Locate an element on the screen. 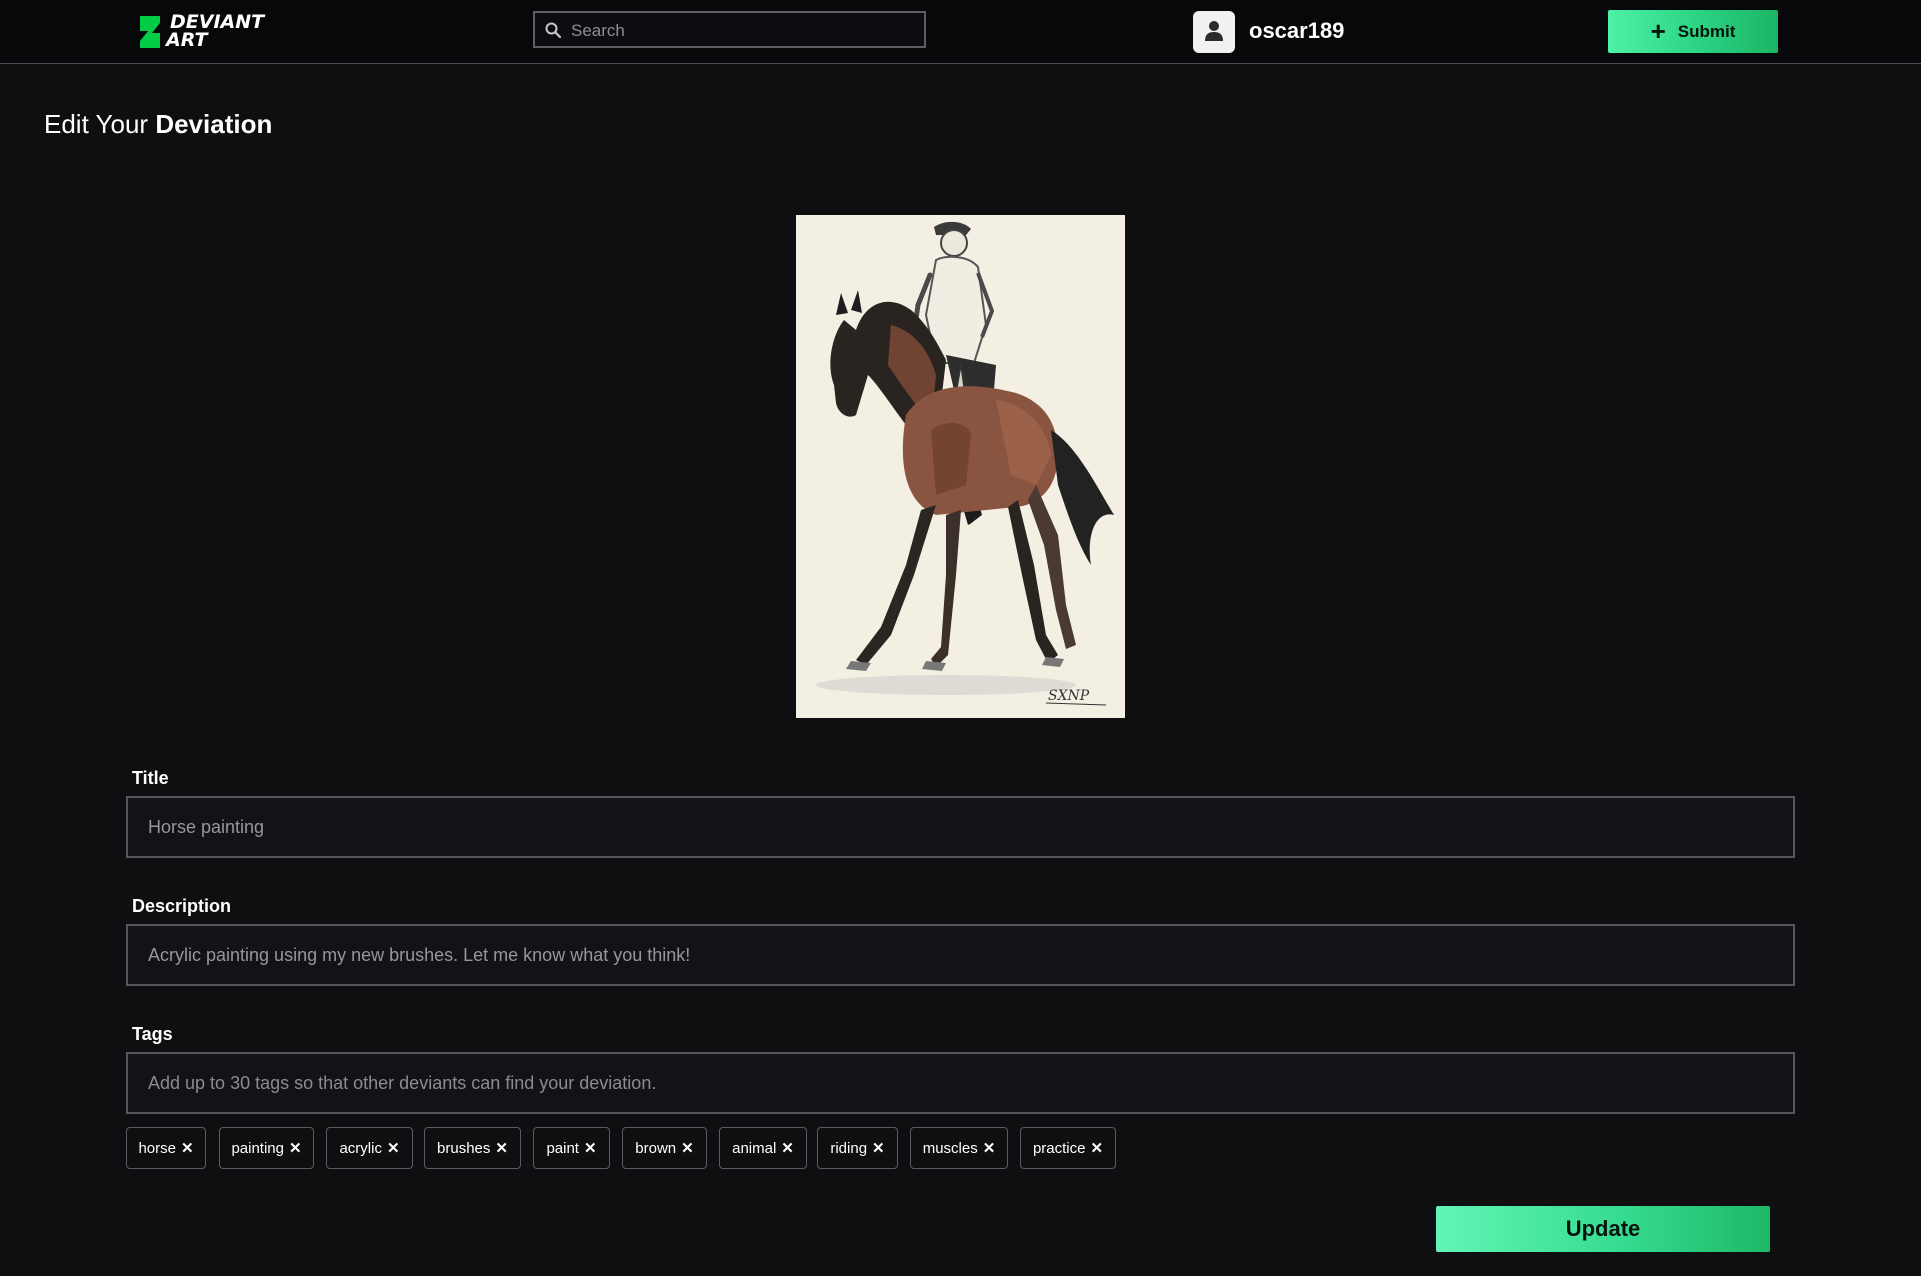 This screenshot has width=1921, height=1276. page-title: Edit Your Deviation is located at coordinates (158, 124).